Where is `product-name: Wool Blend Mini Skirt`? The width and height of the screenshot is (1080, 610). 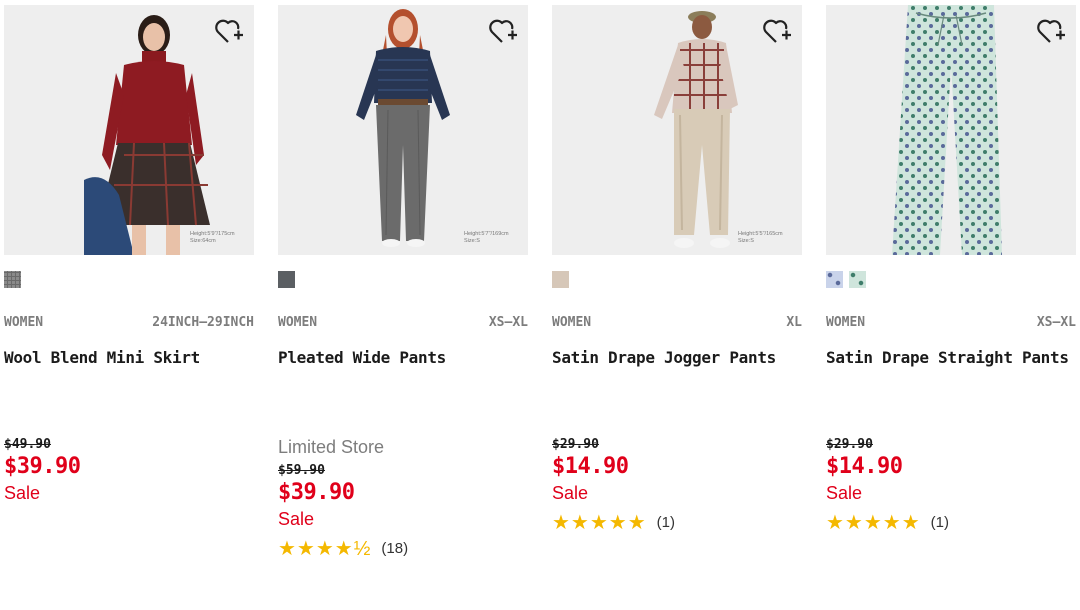
product-name: Wool Blend Mini Skirt is located at coordinates (129, 359).